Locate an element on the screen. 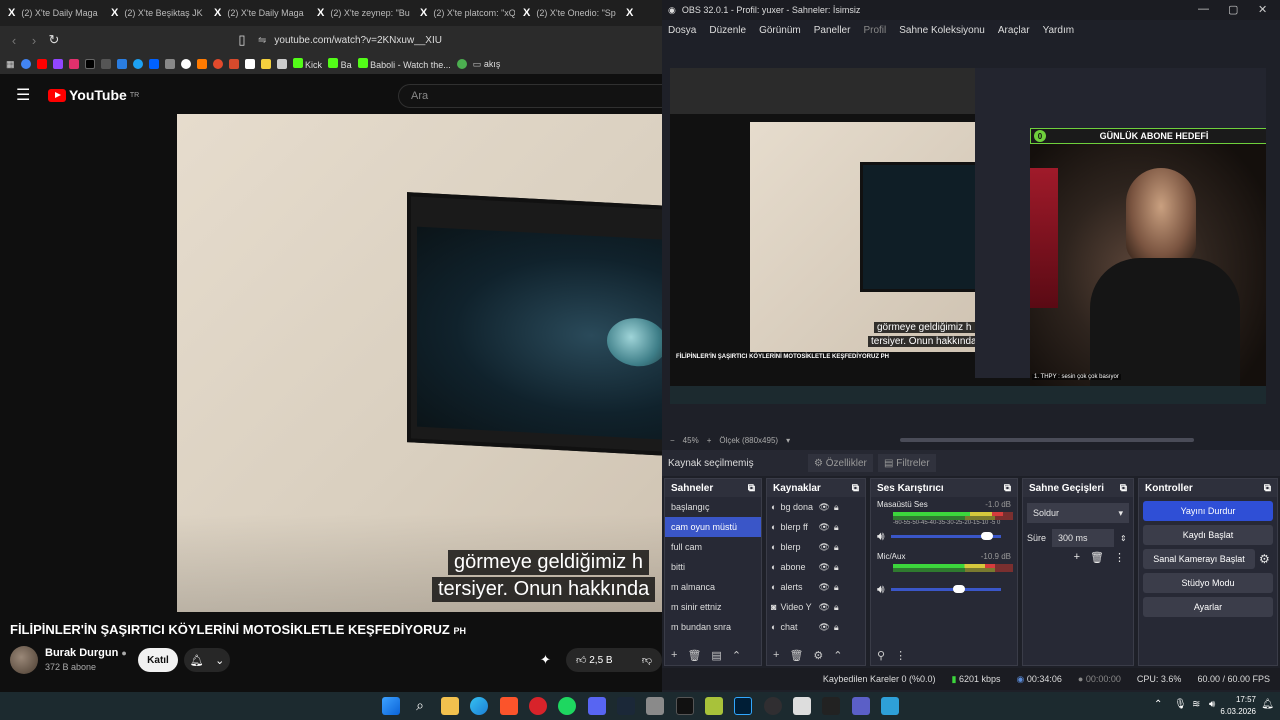  minimize-icon: — is located at coordinates (1203, 9).